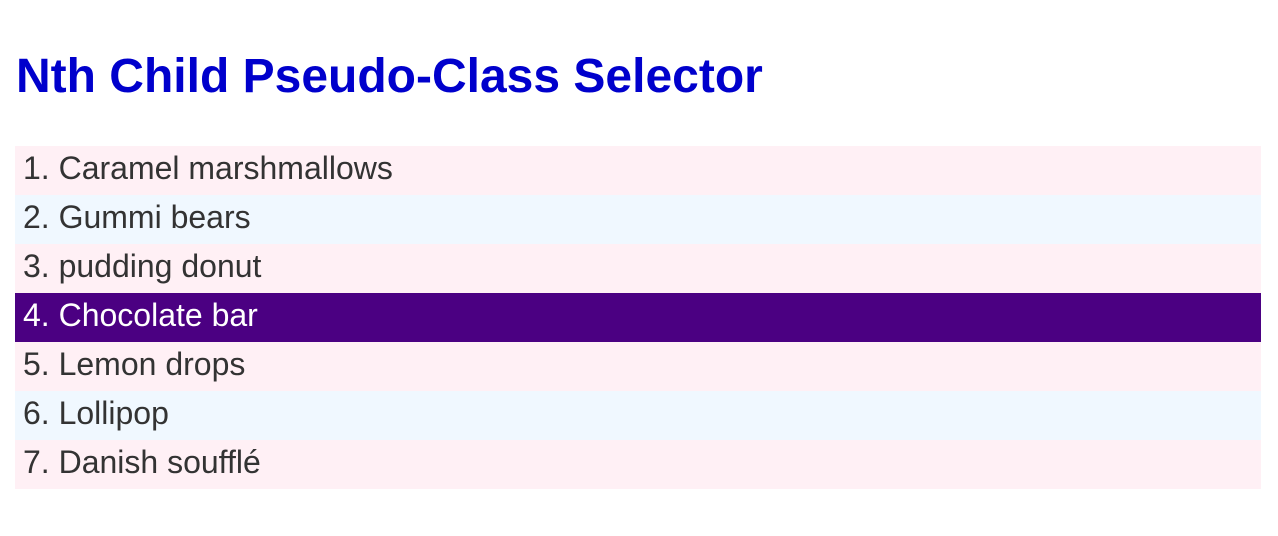  What do you see at coordinates (638, 268) in the screenshot?
I see `list-item: 3. pudding donut` at bounding box center [638, 268].